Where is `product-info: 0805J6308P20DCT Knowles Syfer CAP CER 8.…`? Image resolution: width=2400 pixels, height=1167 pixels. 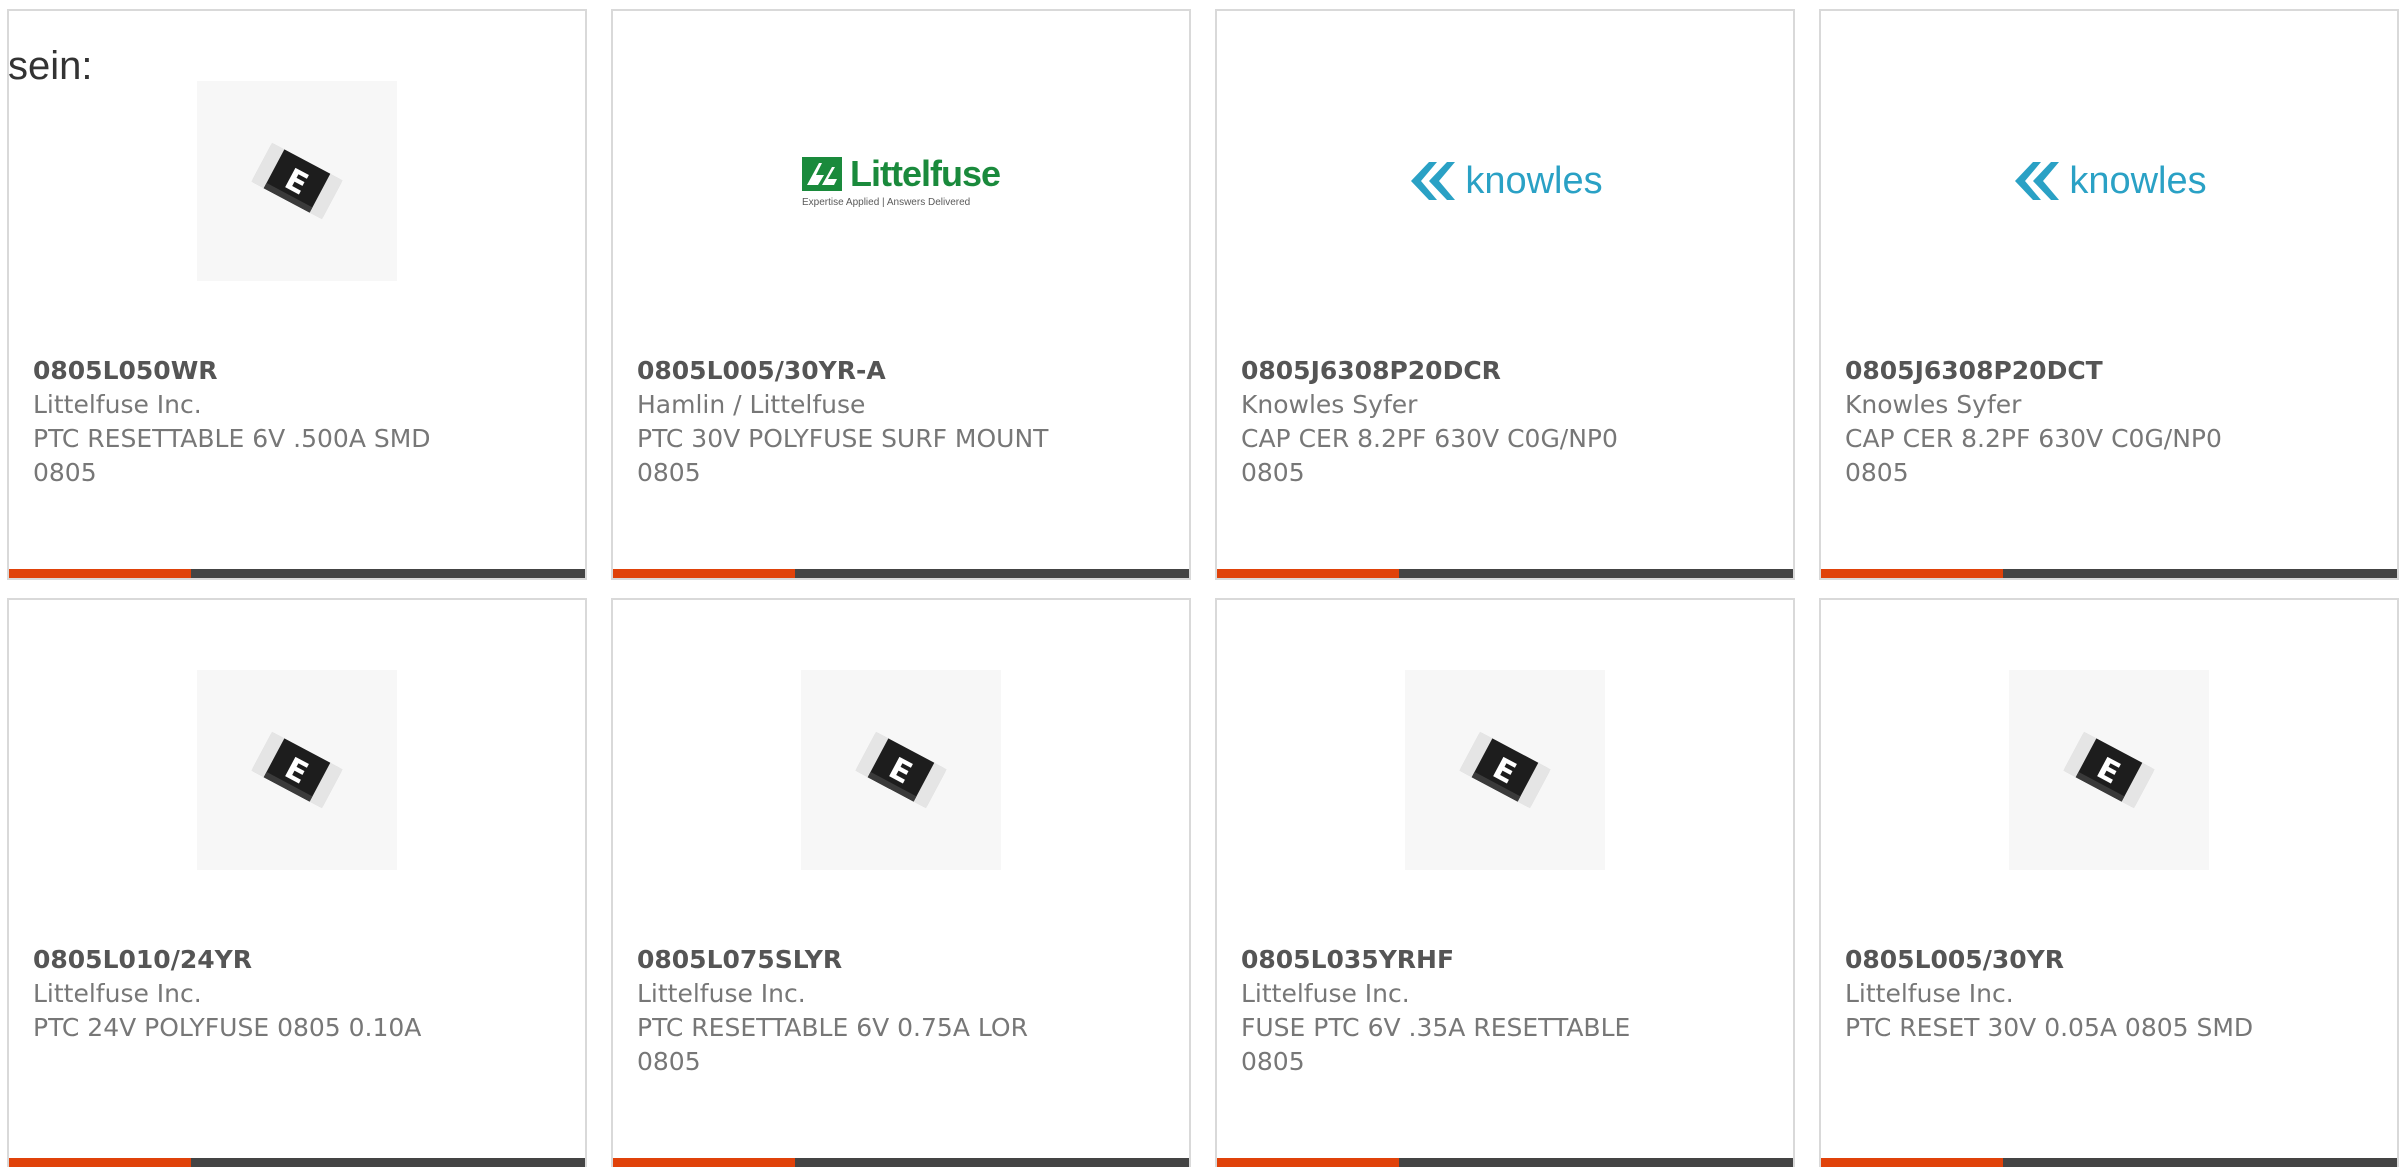 product-info: 0805J6308P20DCT Knowles Syfer CAP CER 8.… is located at coordinates (2116, 422).